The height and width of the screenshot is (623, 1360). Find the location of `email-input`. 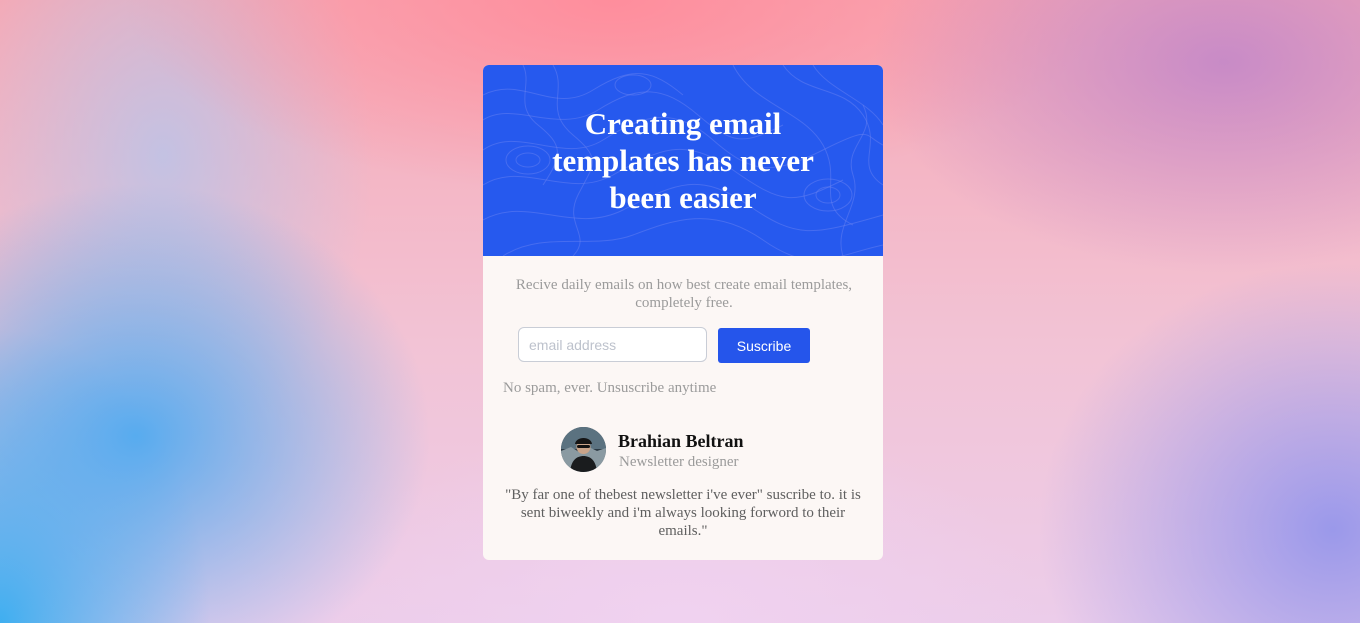

email-input is located at coordinates (612, 344).